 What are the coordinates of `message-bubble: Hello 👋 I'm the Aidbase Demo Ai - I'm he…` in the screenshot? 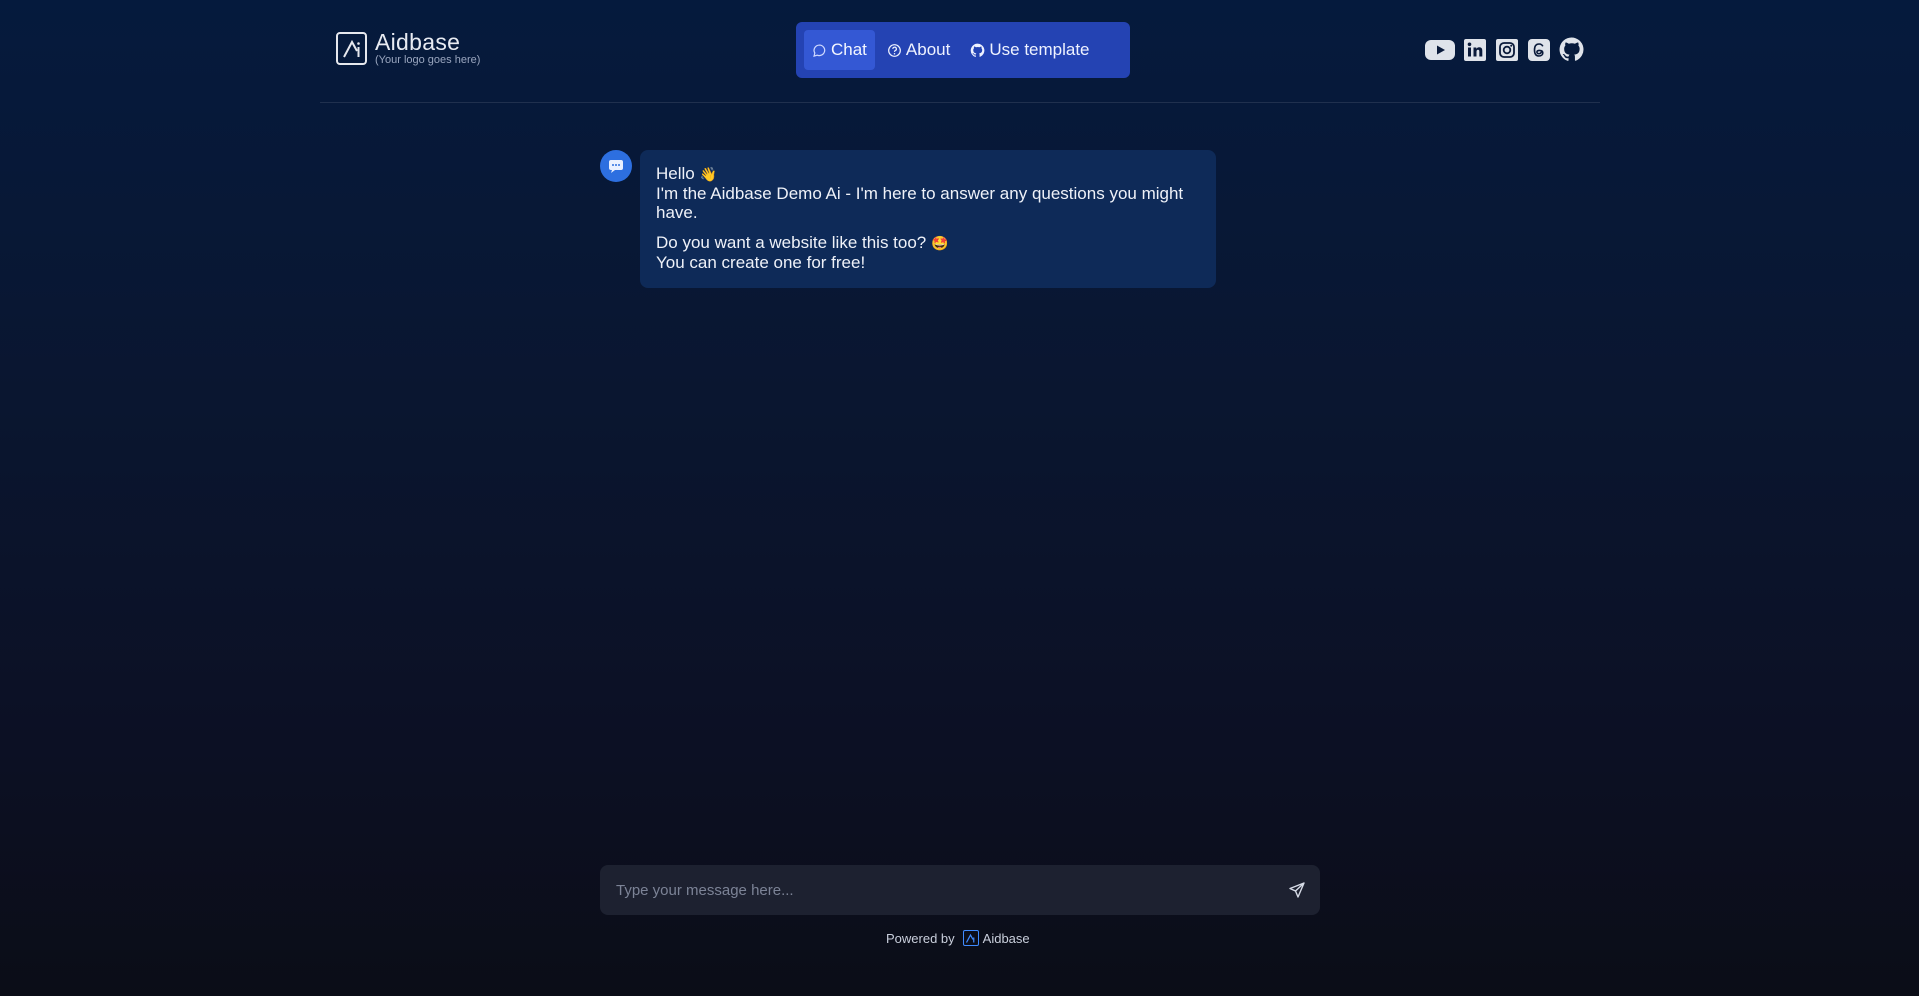 It's located at (928, 219).